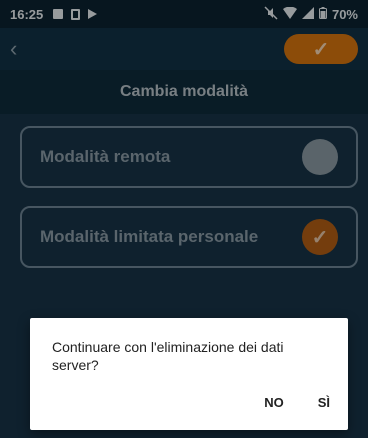 The width and height of the screenshot is (368, 438). I want to click on no-button: NO, so click(274, 402).